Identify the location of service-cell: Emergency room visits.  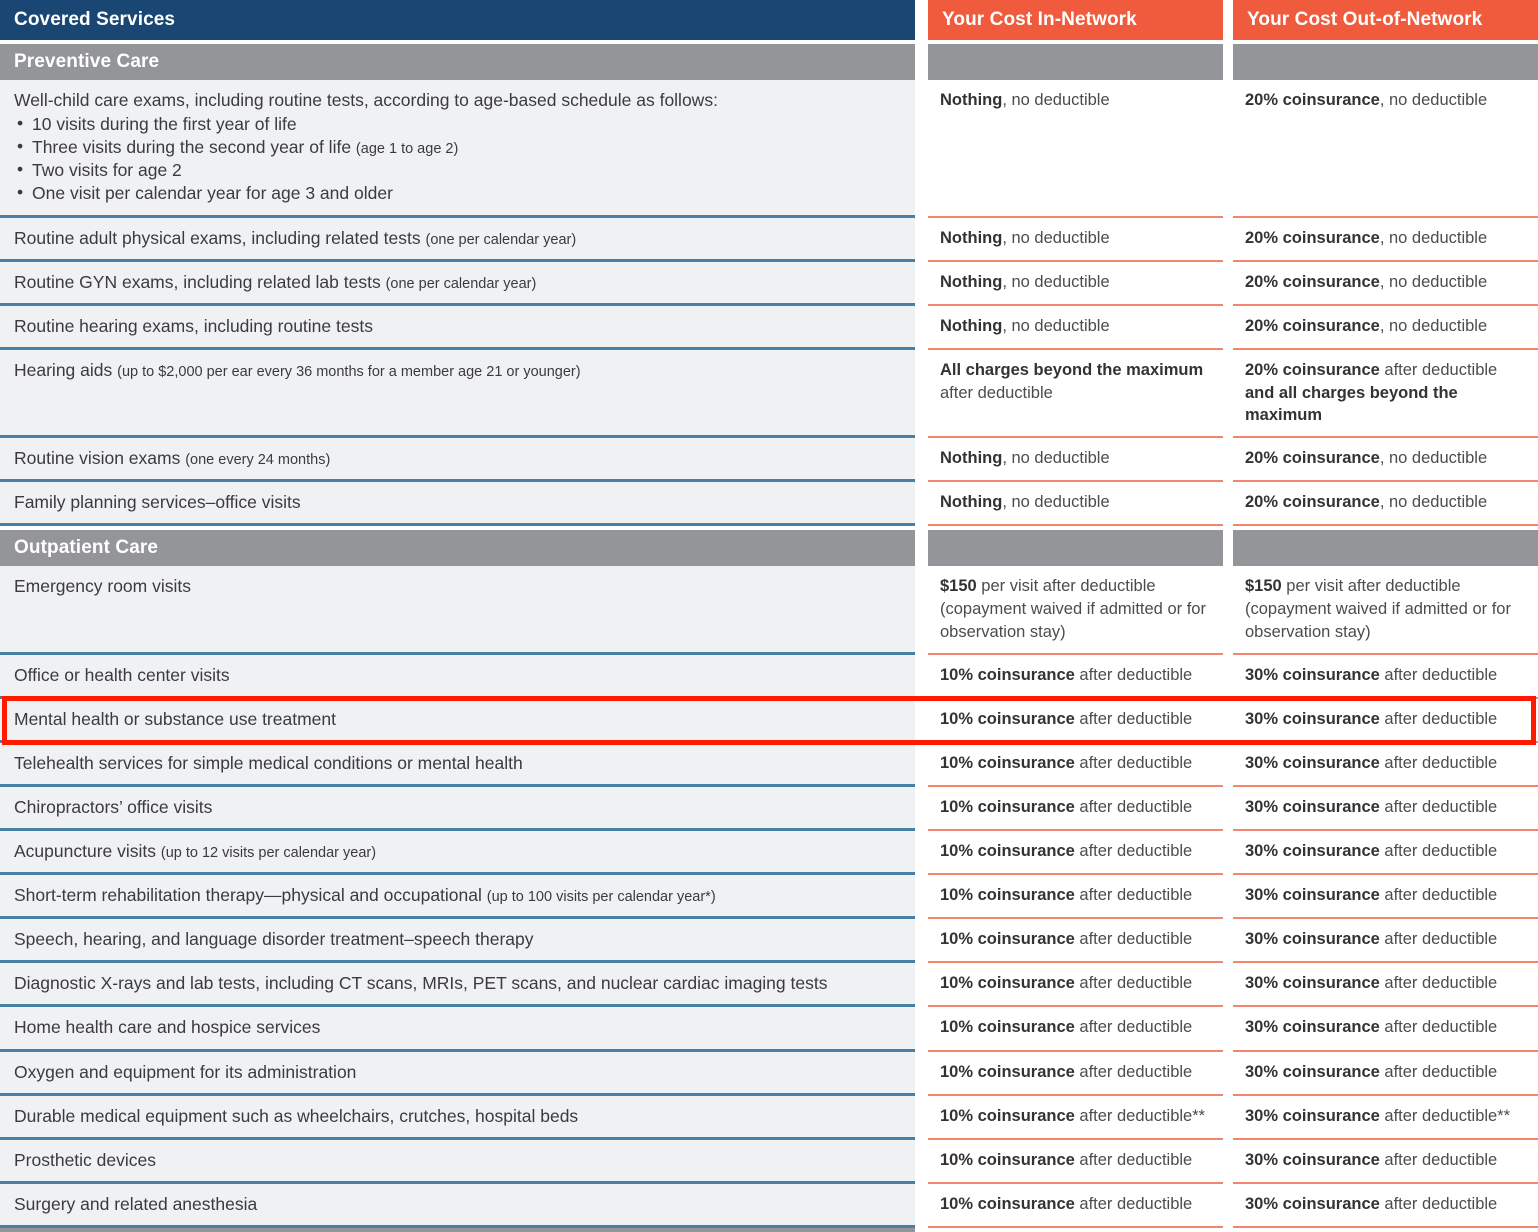
(457, 610).